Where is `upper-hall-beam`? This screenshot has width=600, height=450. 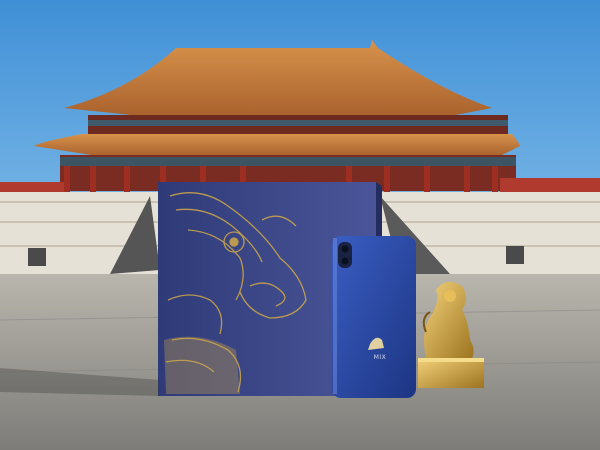 upper-hall-beam is located at coordinates (298, 123).